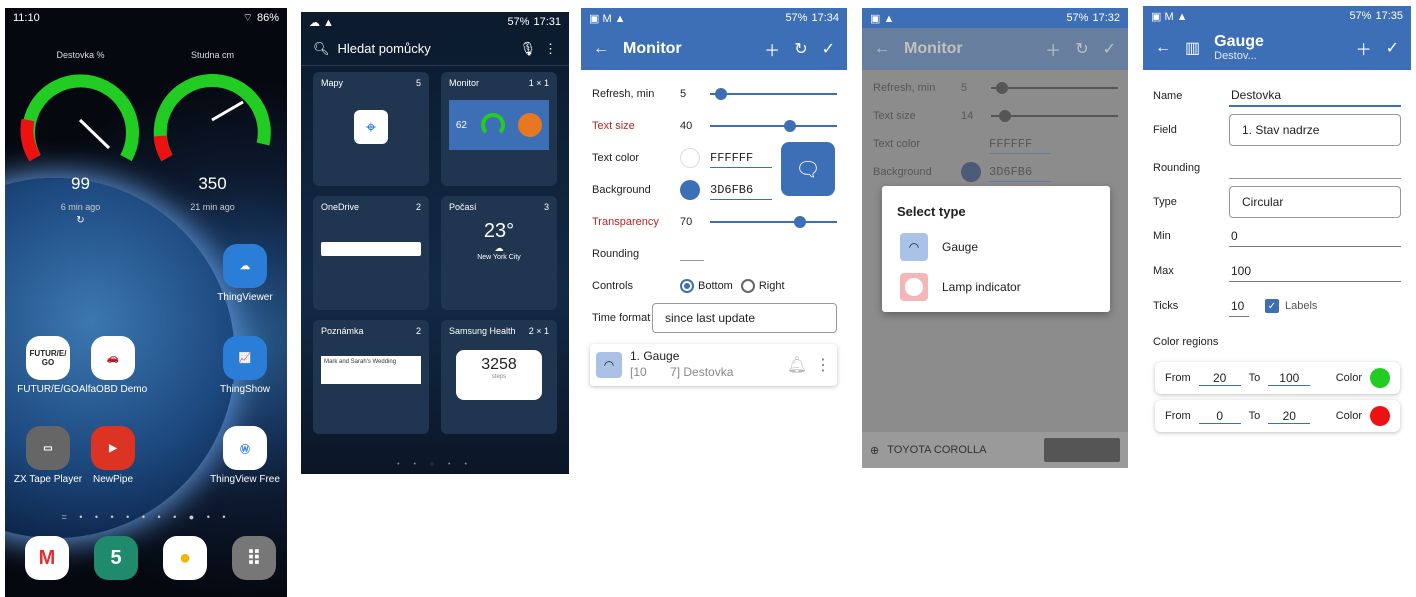 The width and height of the screenshot is (1416, 597). Describe the element at coordinates (499, 253) in the screenshot. I see `widget-pocasi: Počasí 3 23° ☁ New York City` at that location.